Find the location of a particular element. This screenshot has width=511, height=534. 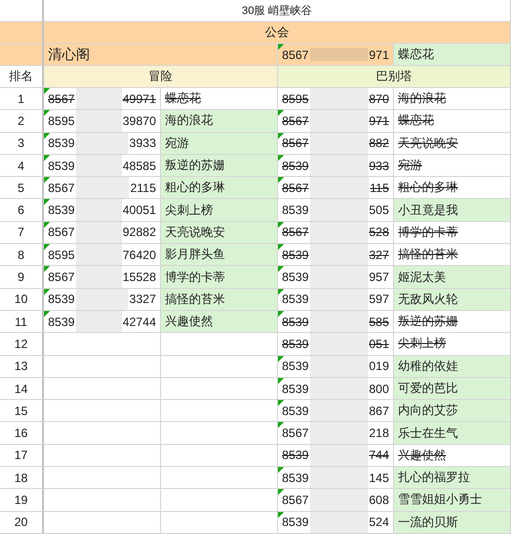

player-id-end: 870 is located at coordinates (378, 99).